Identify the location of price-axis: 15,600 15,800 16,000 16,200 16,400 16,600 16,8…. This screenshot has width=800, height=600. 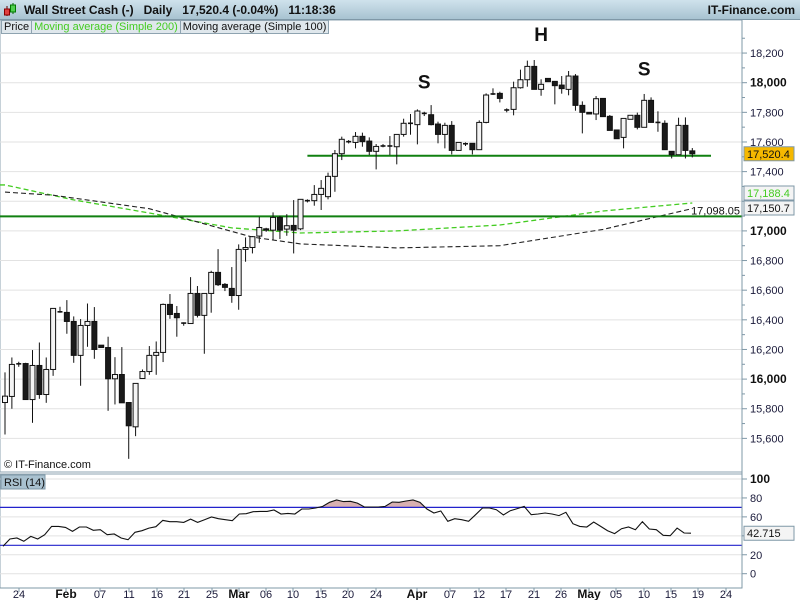
(764, 241).